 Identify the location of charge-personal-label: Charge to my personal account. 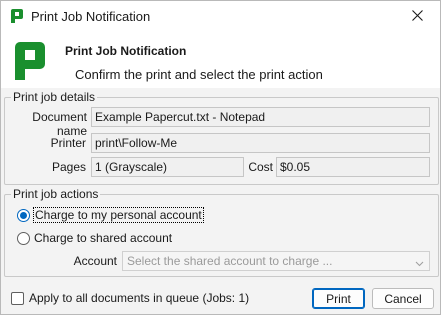
(118, 215).